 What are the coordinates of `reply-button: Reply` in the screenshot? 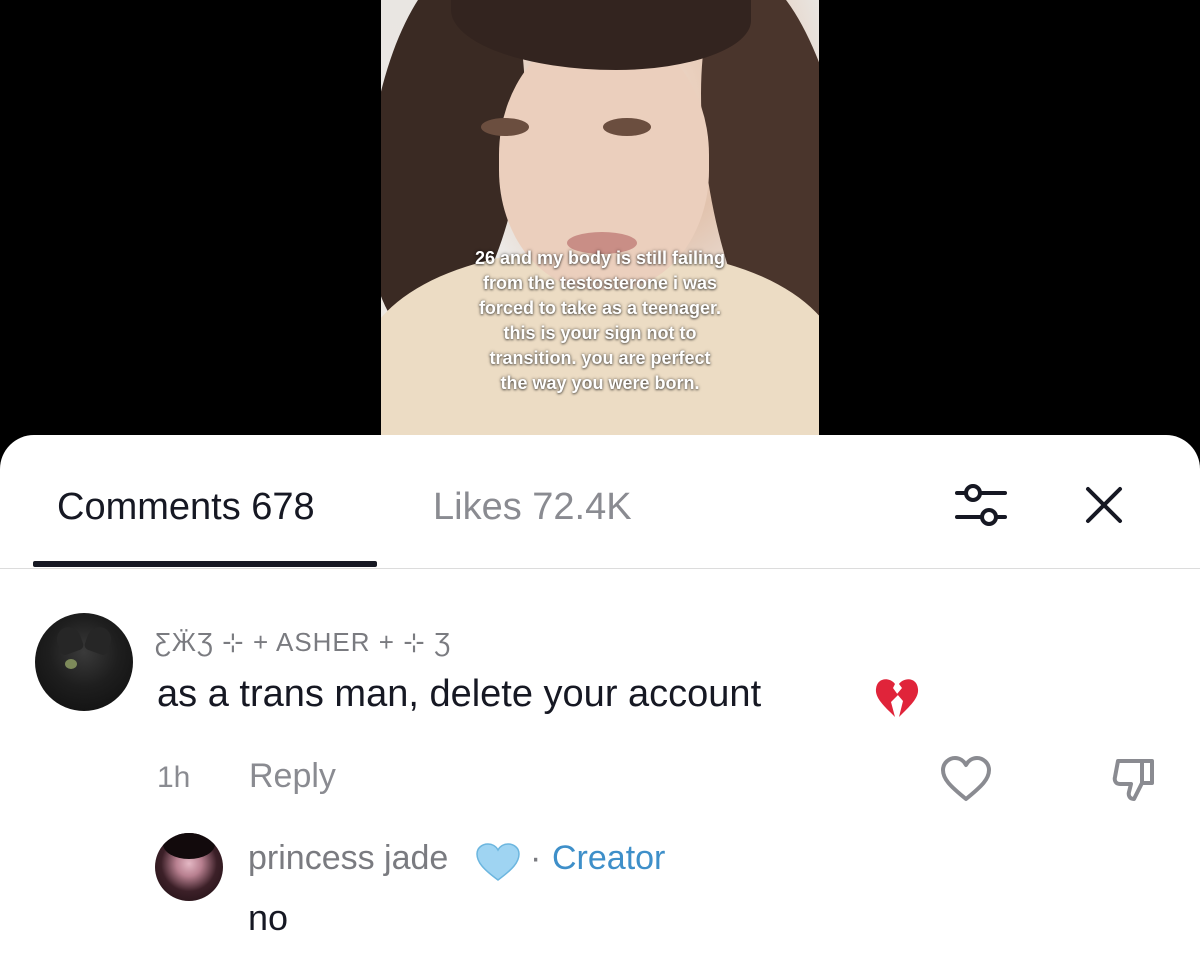 It's located at (292, 776).